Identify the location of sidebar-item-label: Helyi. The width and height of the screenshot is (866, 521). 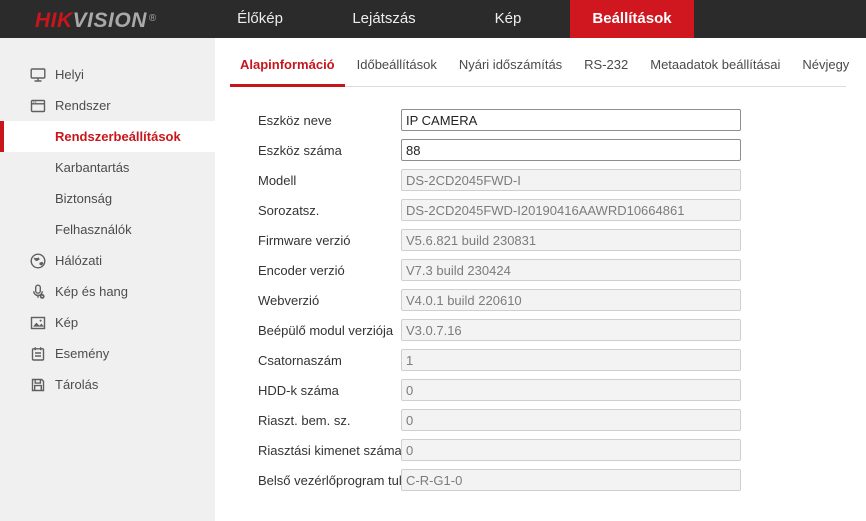
(69, 74).